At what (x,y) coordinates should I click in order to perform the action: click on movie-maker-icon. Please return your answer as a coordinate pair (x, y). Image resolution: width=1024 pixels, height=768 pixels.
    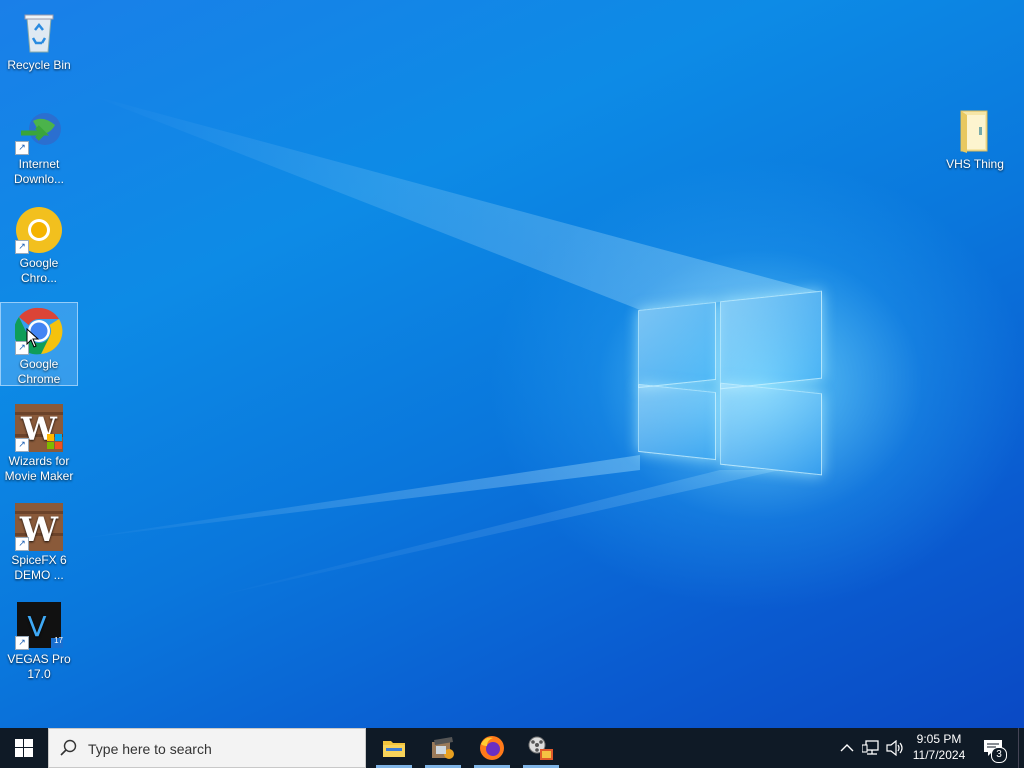
    Looking at the image, I should click on (443, 748).